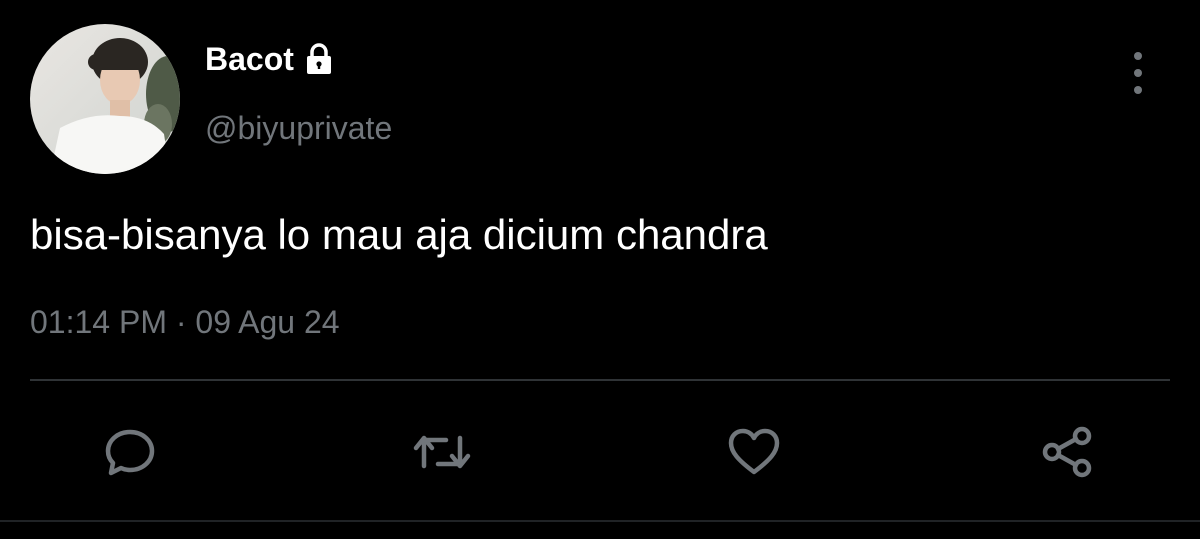 Image resolution: width=1200 pixels, height=539 pixels. I want to click on heart-icon, so click(754, 451).